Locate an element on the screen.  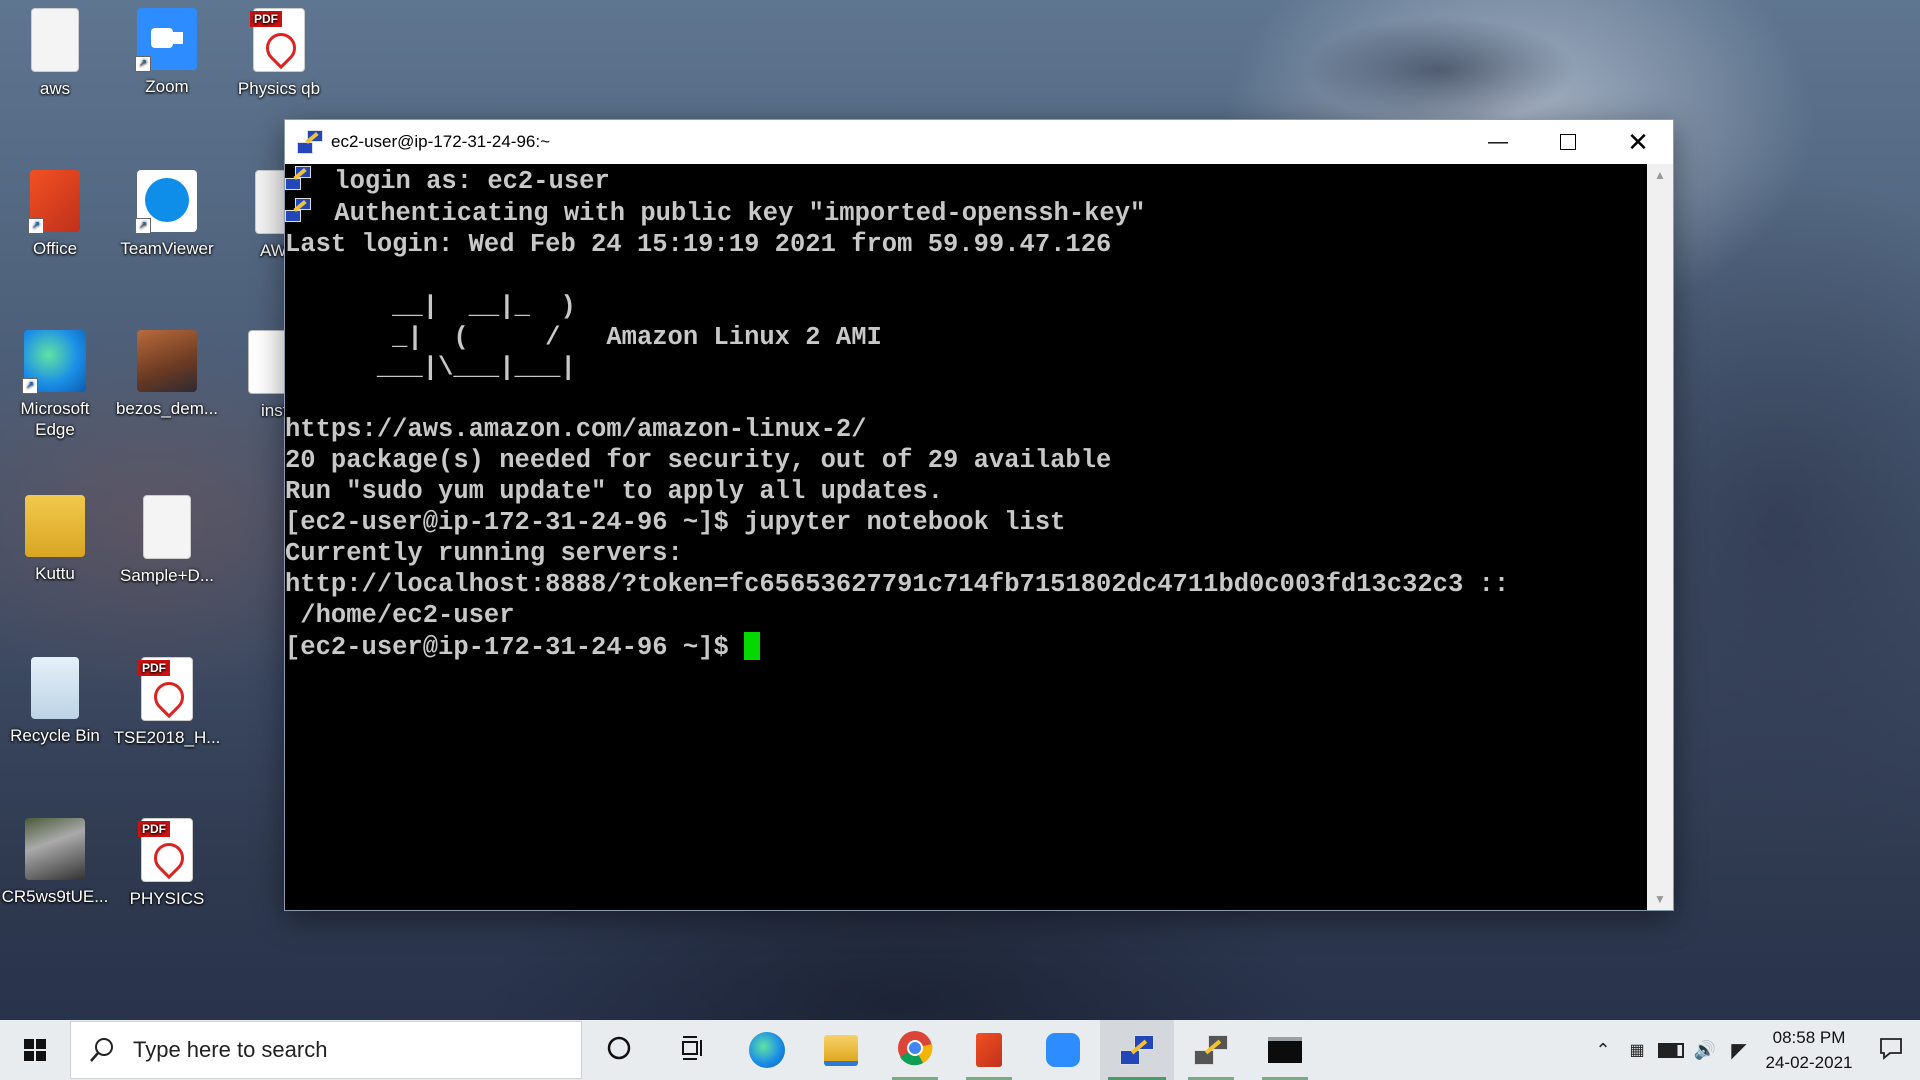
cmd-icon is located at coordinates (1285, 1050).